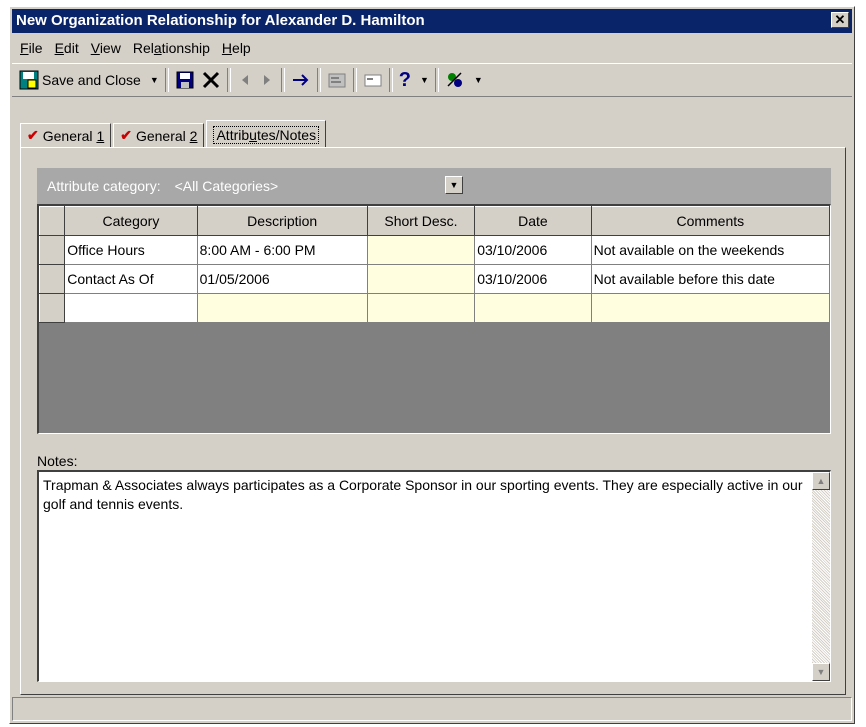 This screenshot has height=727, width=866. I want to click on toolbar: Save and Close ▼ ? ▼ ▼, so click(432, 80).